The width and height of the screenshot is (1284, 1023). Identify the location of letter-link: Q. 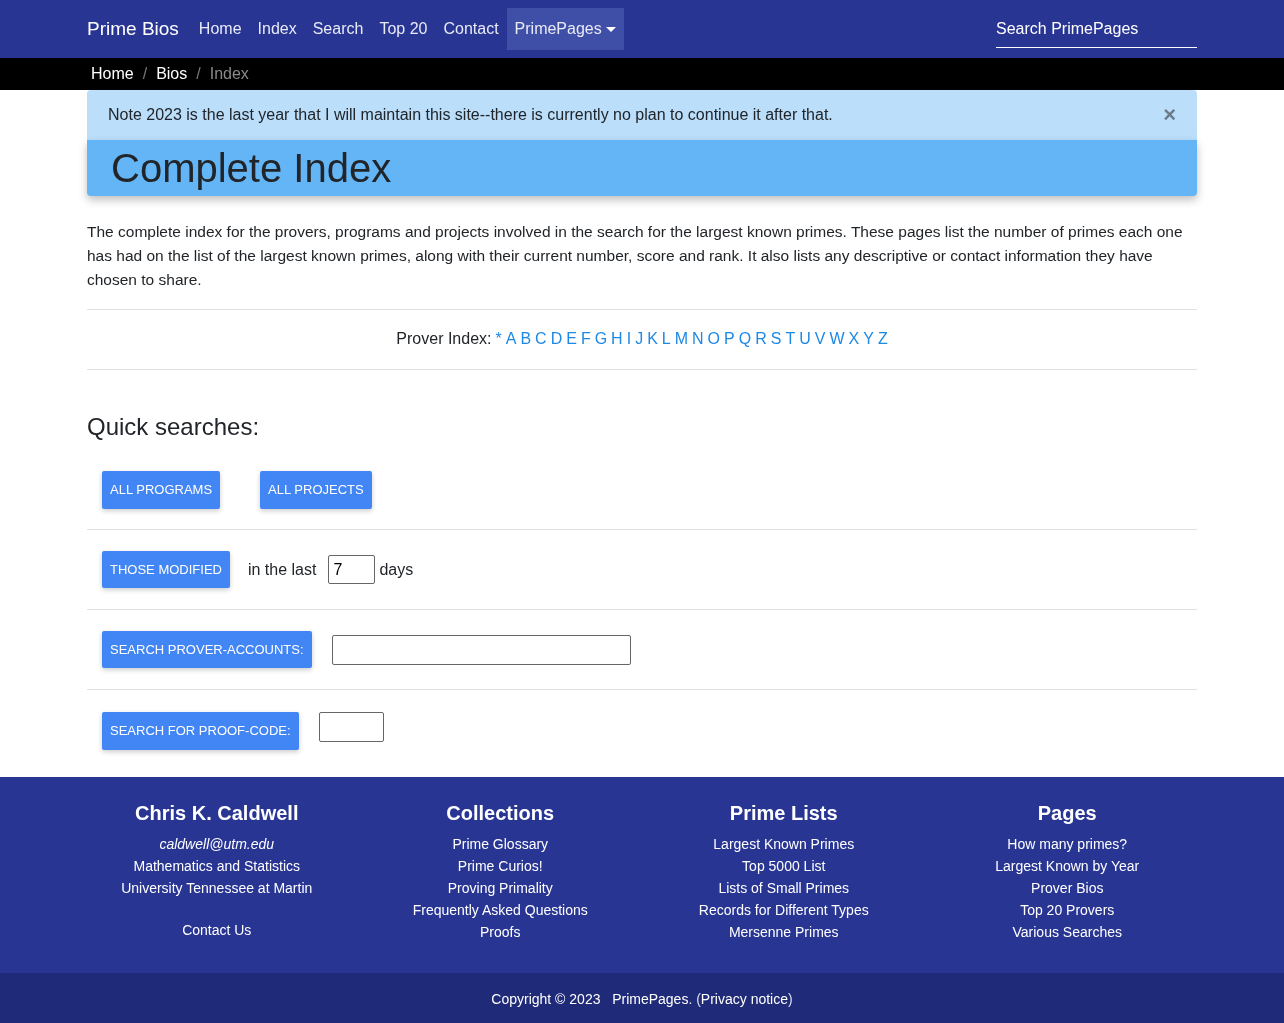
(745, 338).